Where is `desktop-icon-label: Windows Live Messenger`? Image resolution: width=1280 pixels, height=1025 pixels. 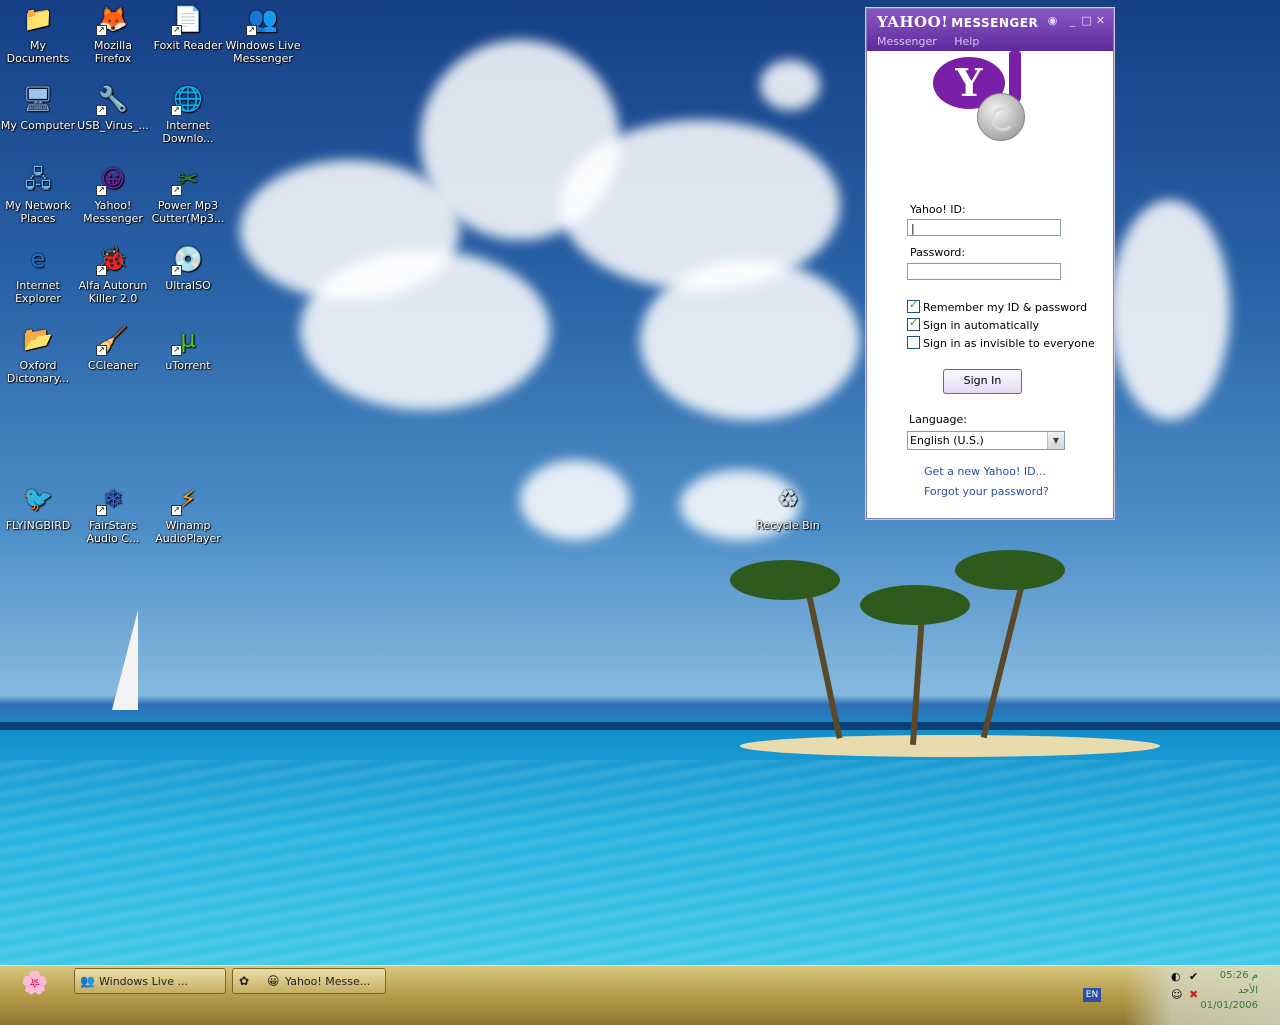
desktop-icon-label: Windows Live Messenger is located at coordinates (263, 52).